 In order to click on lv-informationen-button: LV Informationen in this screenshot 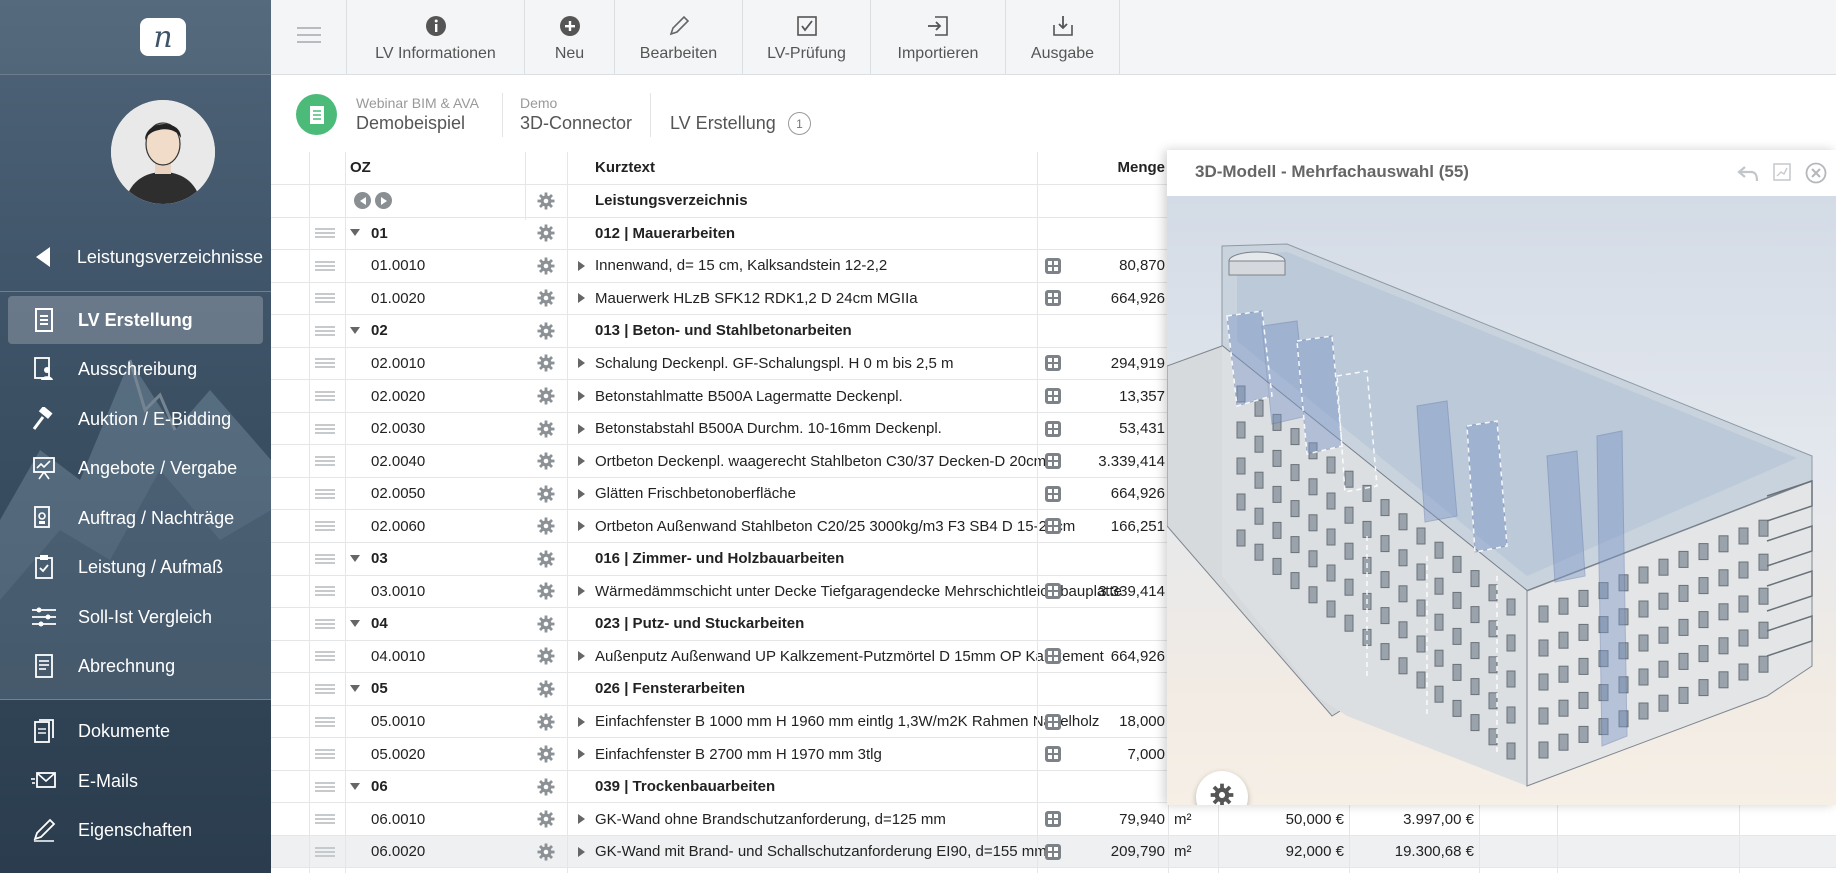, I will do `click(436, 37)`.